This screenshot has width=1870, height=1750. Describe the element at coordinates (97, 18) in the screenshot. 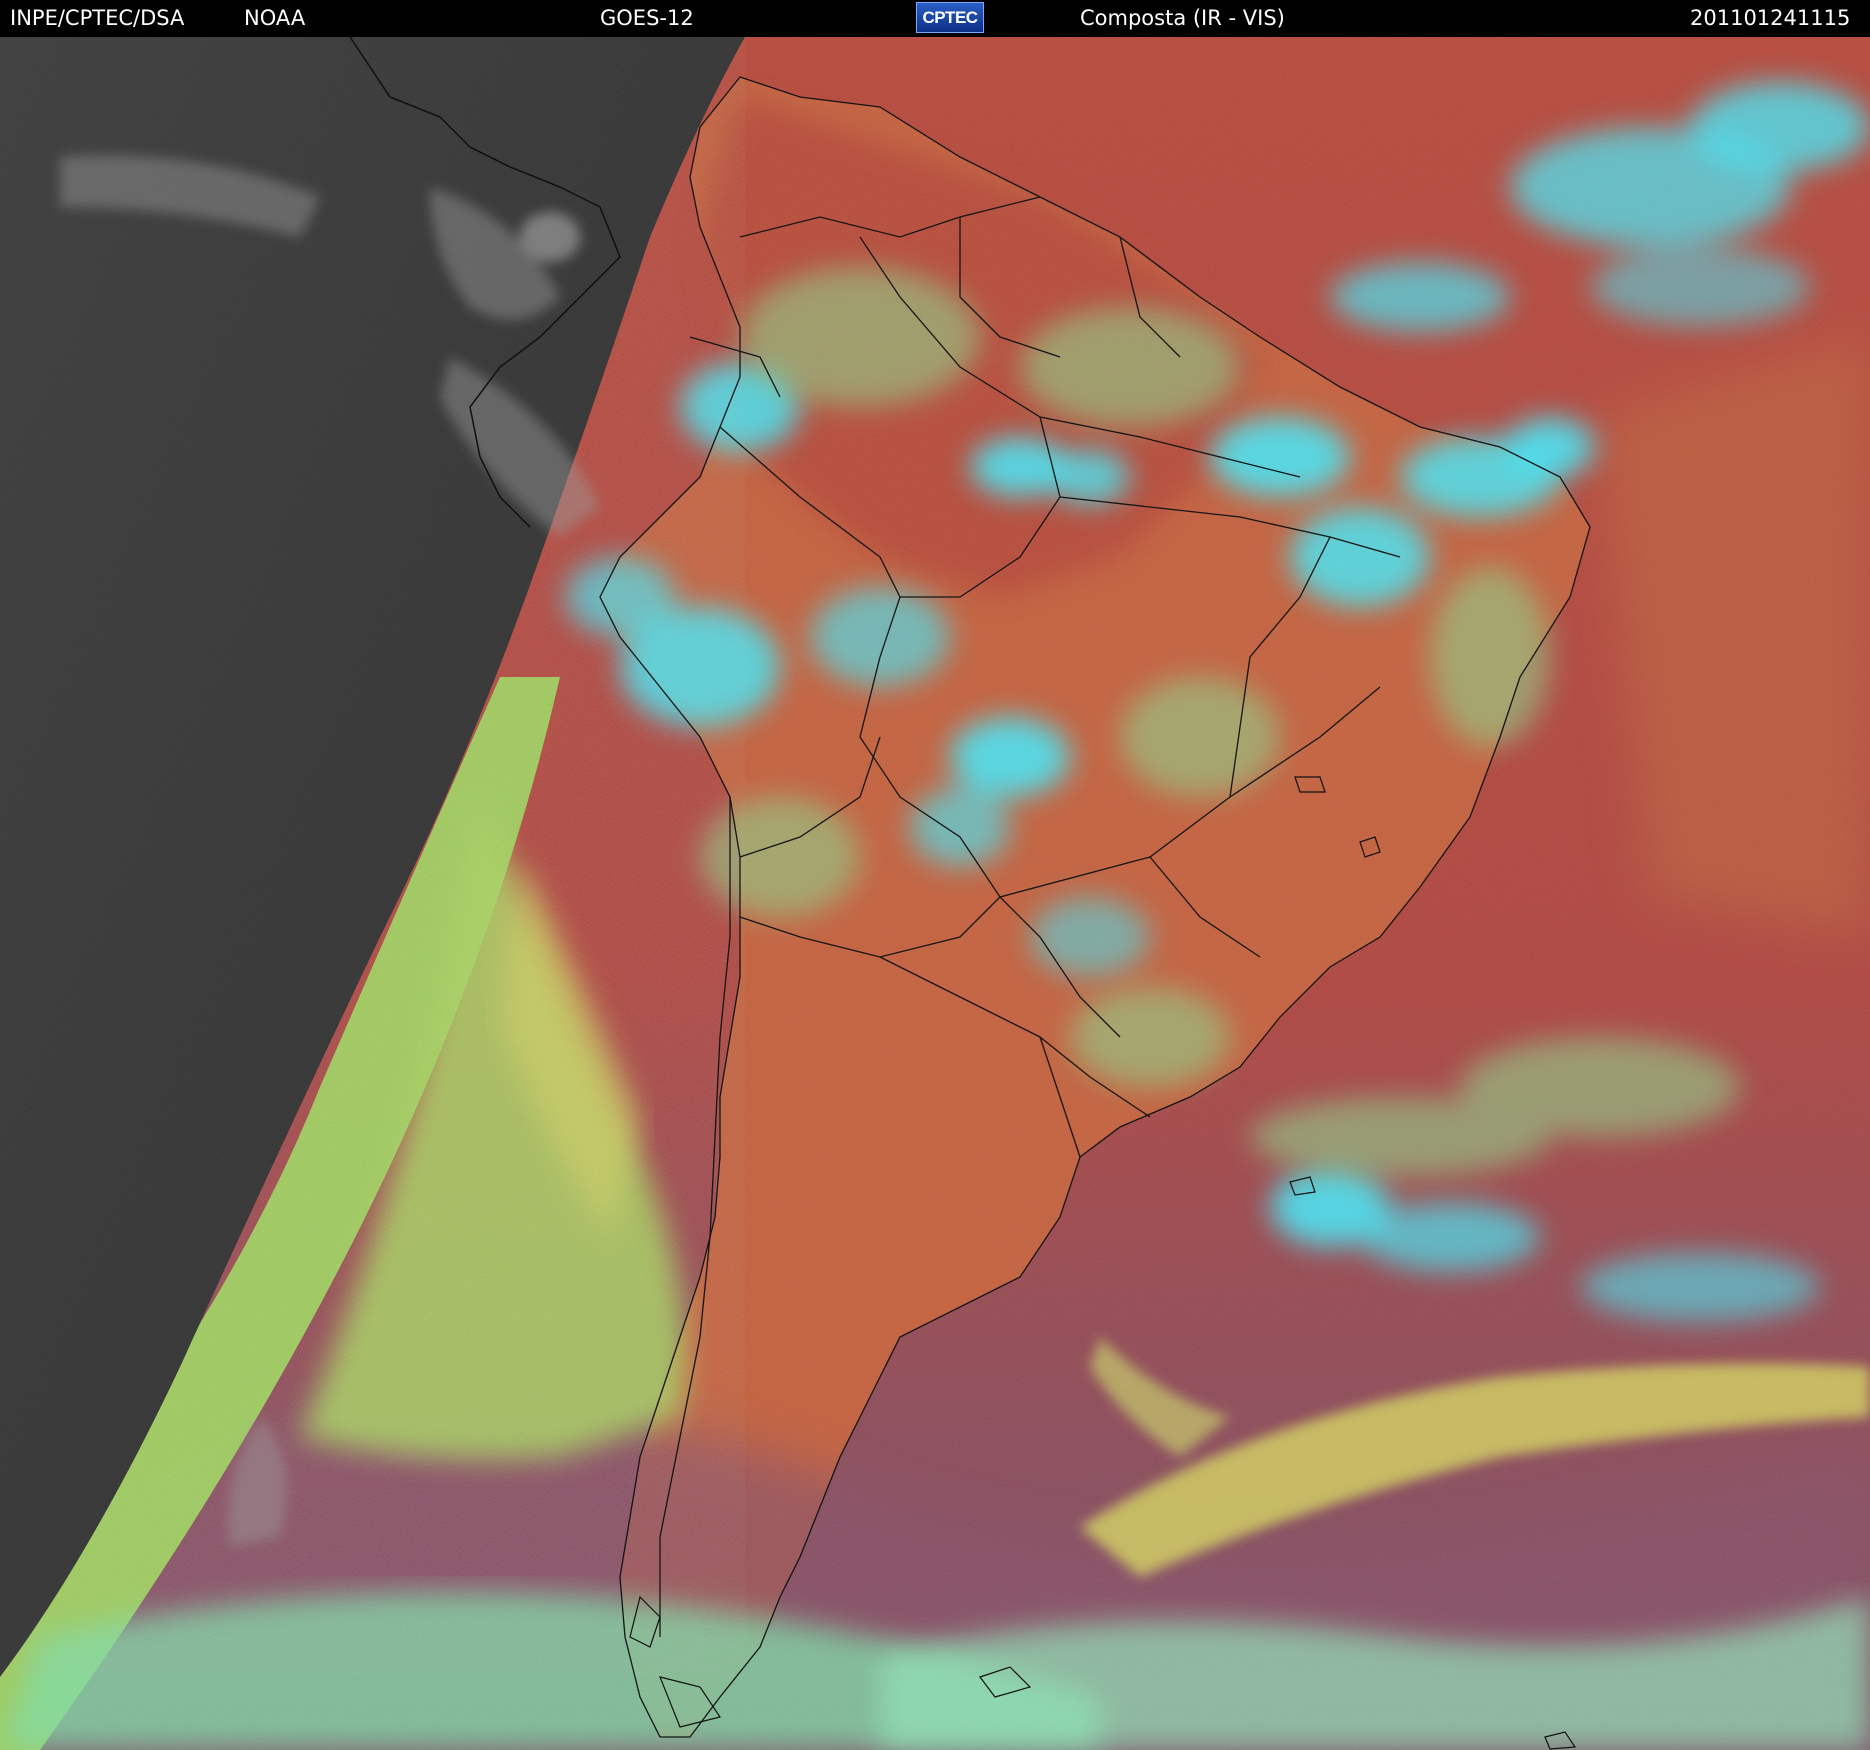

I see `org-label: INPE/CPTEC/DSA` at that location.